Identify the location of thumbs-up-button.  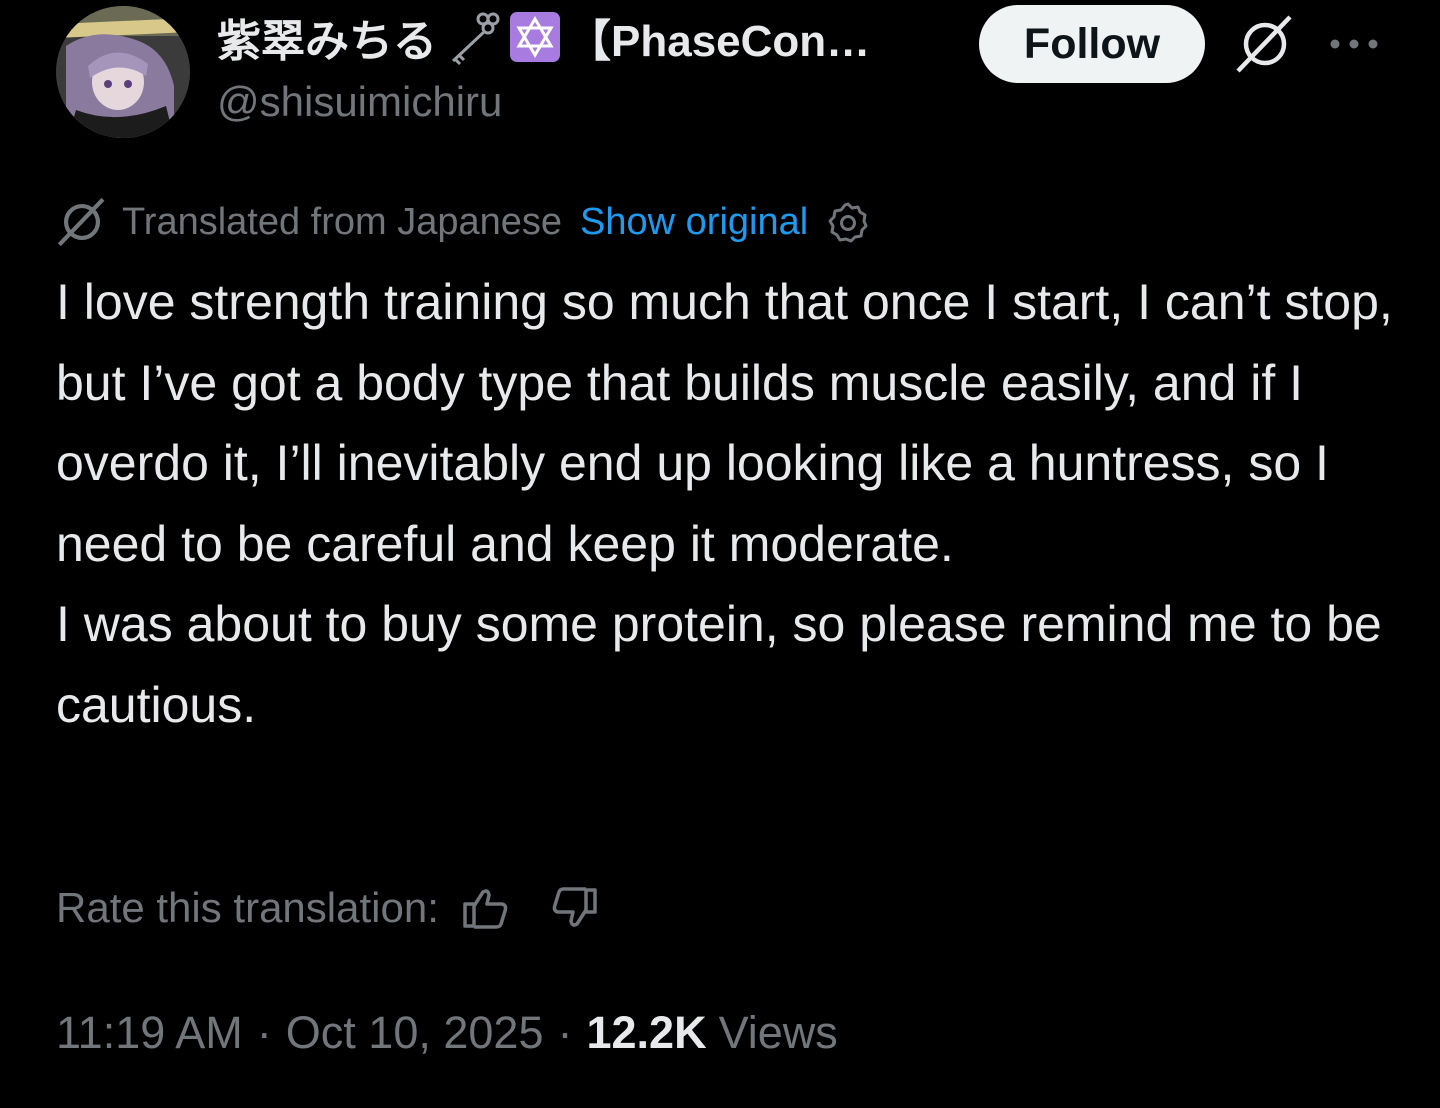
(486, 908).